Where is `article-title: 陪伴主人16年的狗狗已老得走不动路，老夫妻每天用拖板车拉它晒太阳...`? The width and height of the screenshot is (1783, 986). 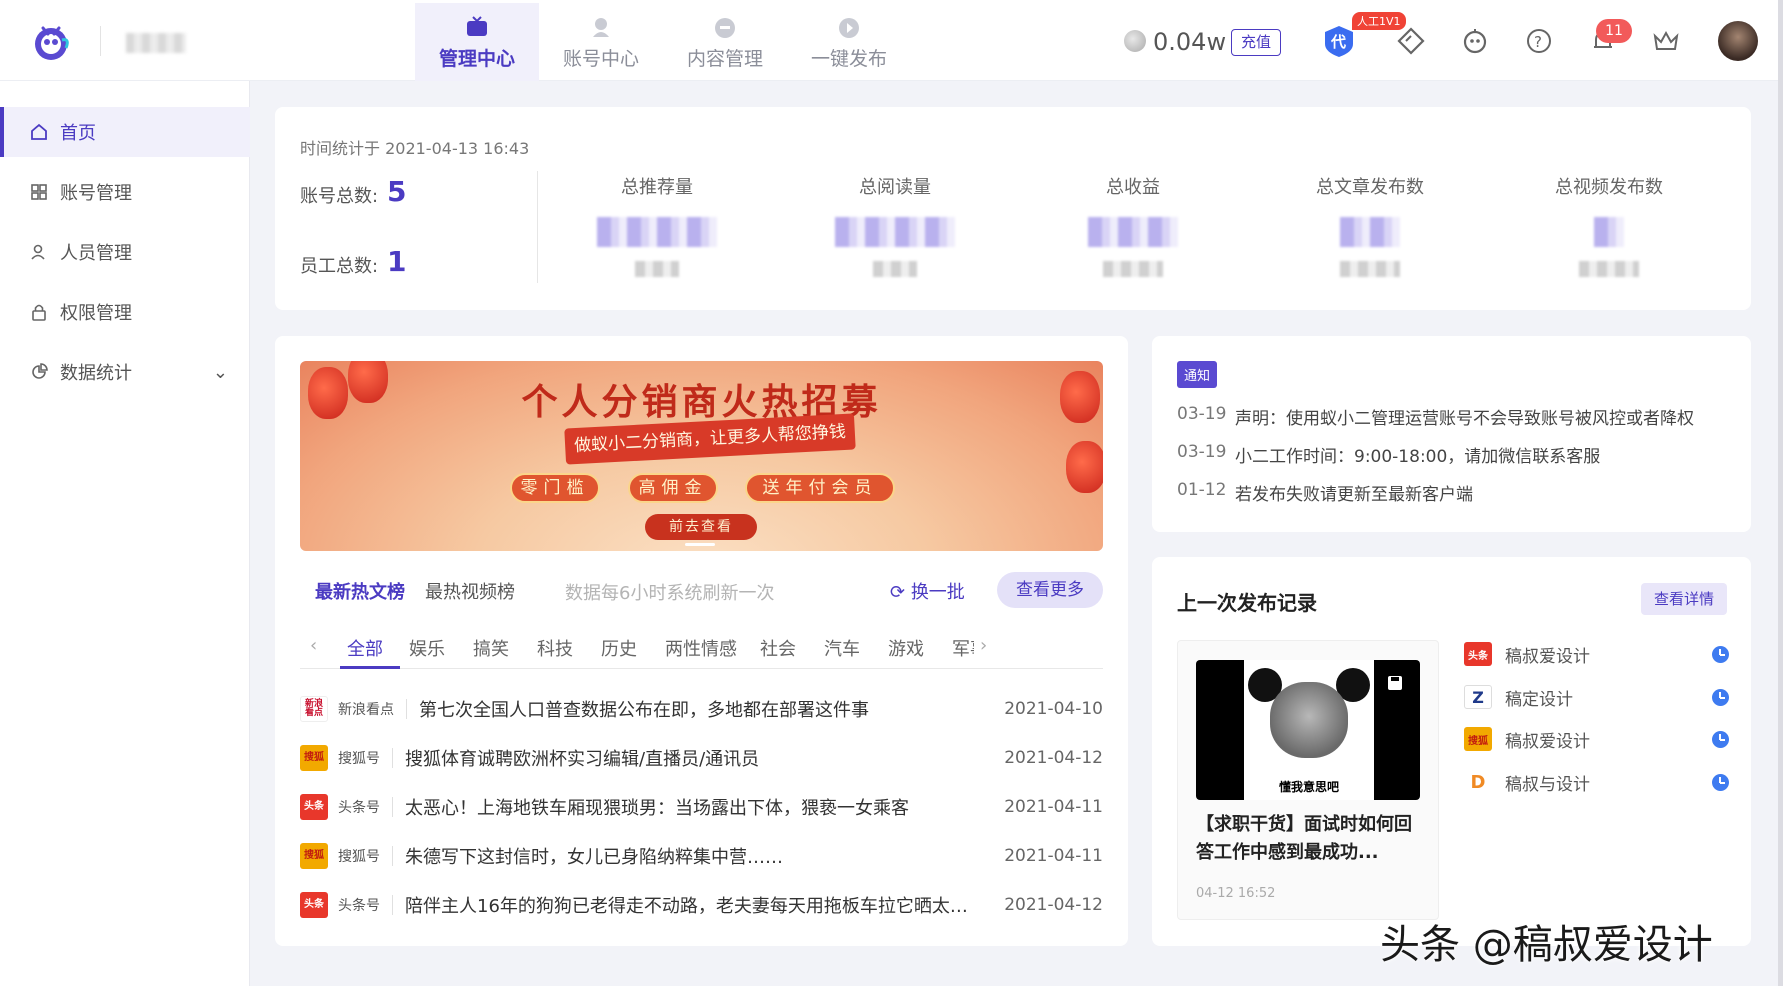
article-title: 陪伴主人16年的狗狗已老得走不动路，老夫妻每天用拖板车拉它晒太阳... is located at coordinates (689, 905).